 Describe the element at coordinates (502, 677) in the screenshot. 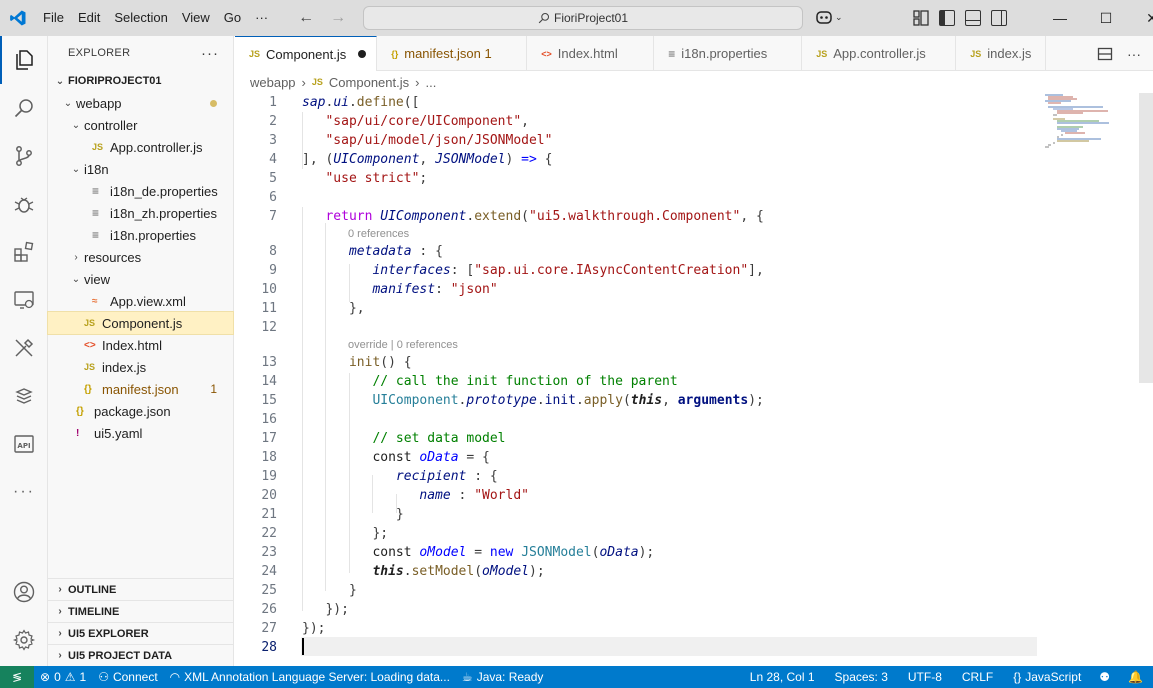

I see `java-status: ☕ Java: Ready` at that location.